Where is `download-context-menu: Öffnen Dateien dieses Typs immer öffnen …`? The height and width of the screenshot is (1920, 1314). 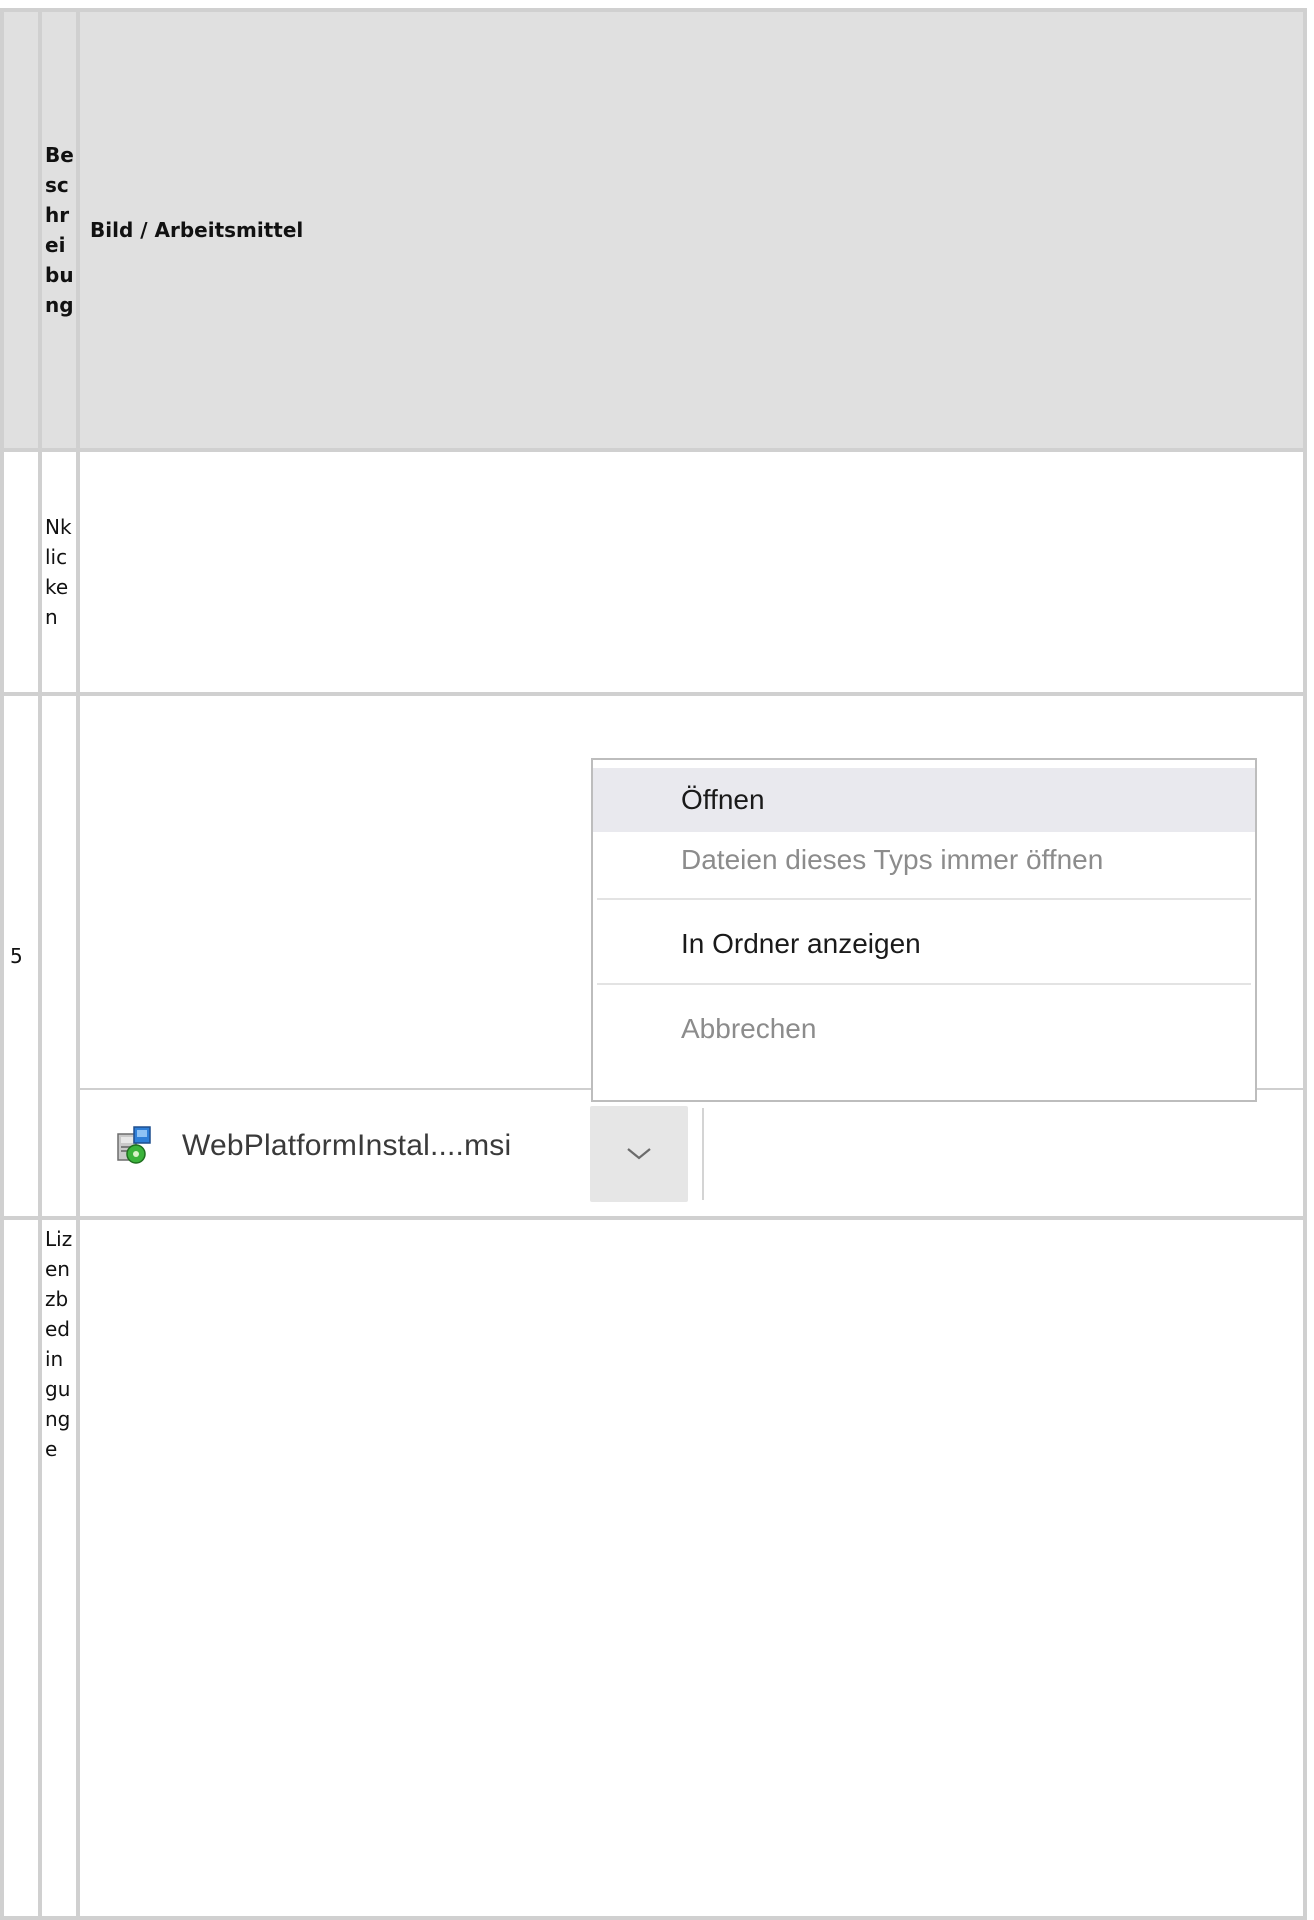
download-context-menu: Öffnen Dateien dieses Typs immer öffnen … is located at coordinates (924, 930).